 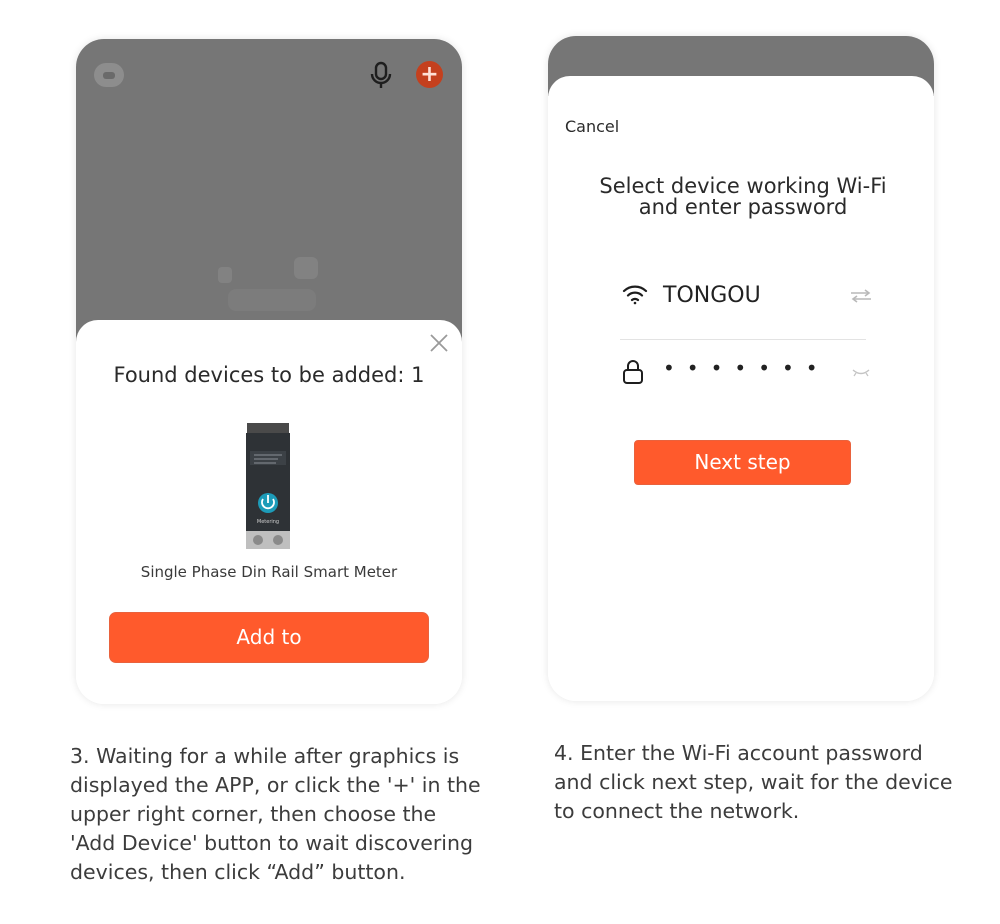 What do you see at coordinates (677, 811) in the screenshot?
I see `caption-line: to connect the network.` at bounding box center [677, 811].